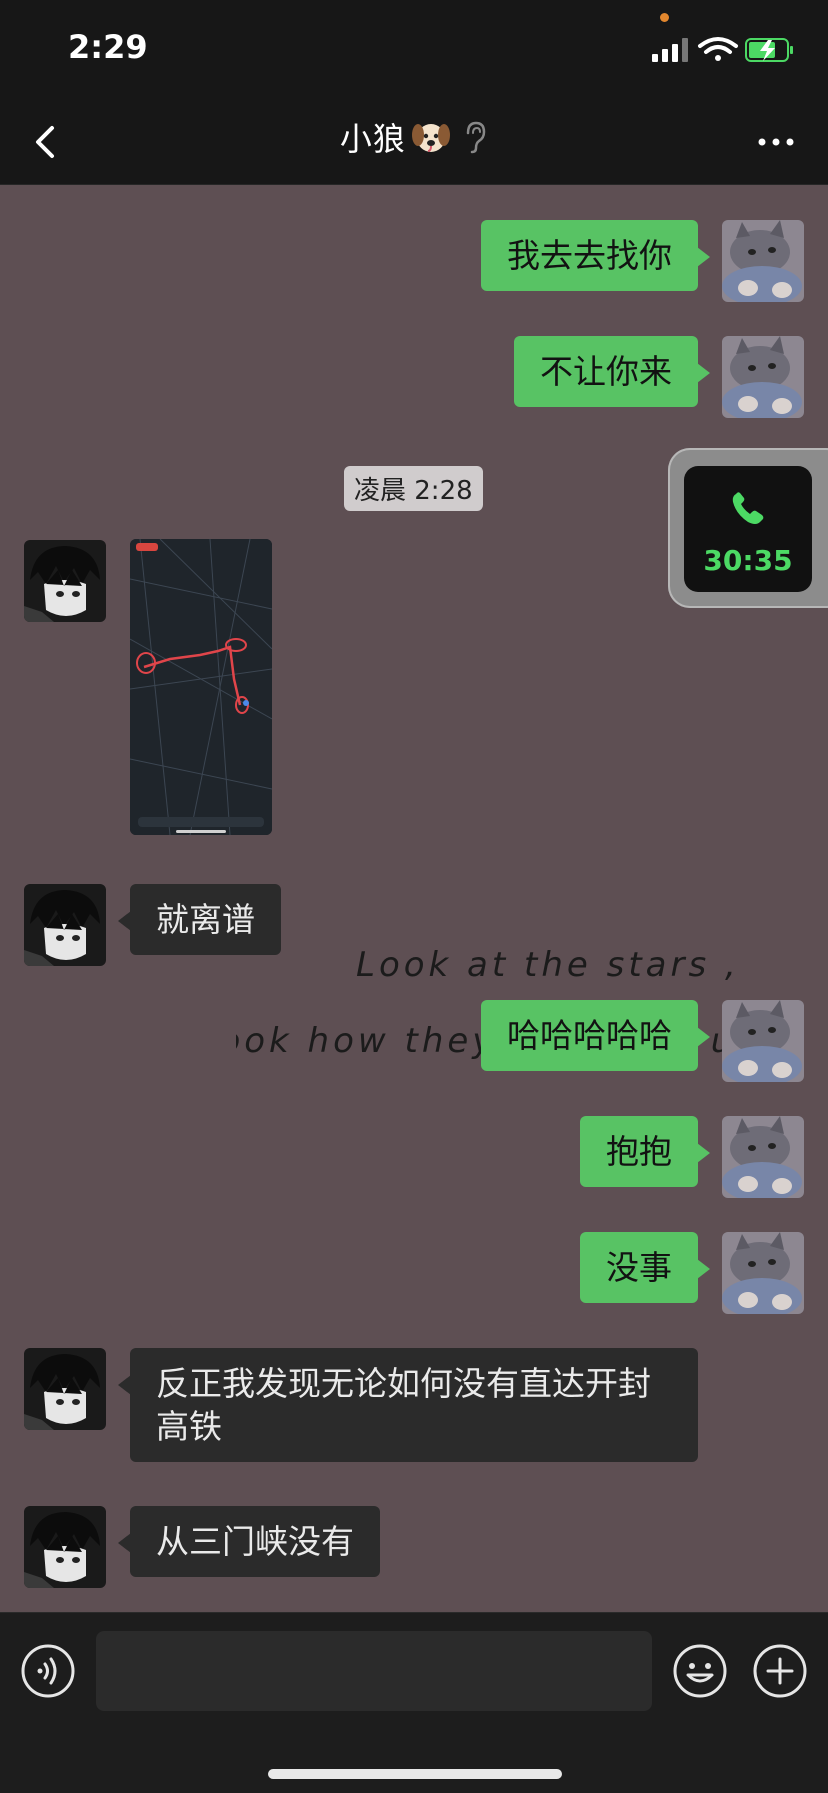  Describe the element at coordinates (414, 50) in the screenshot. I see `status-bar: 2:29` at that location.